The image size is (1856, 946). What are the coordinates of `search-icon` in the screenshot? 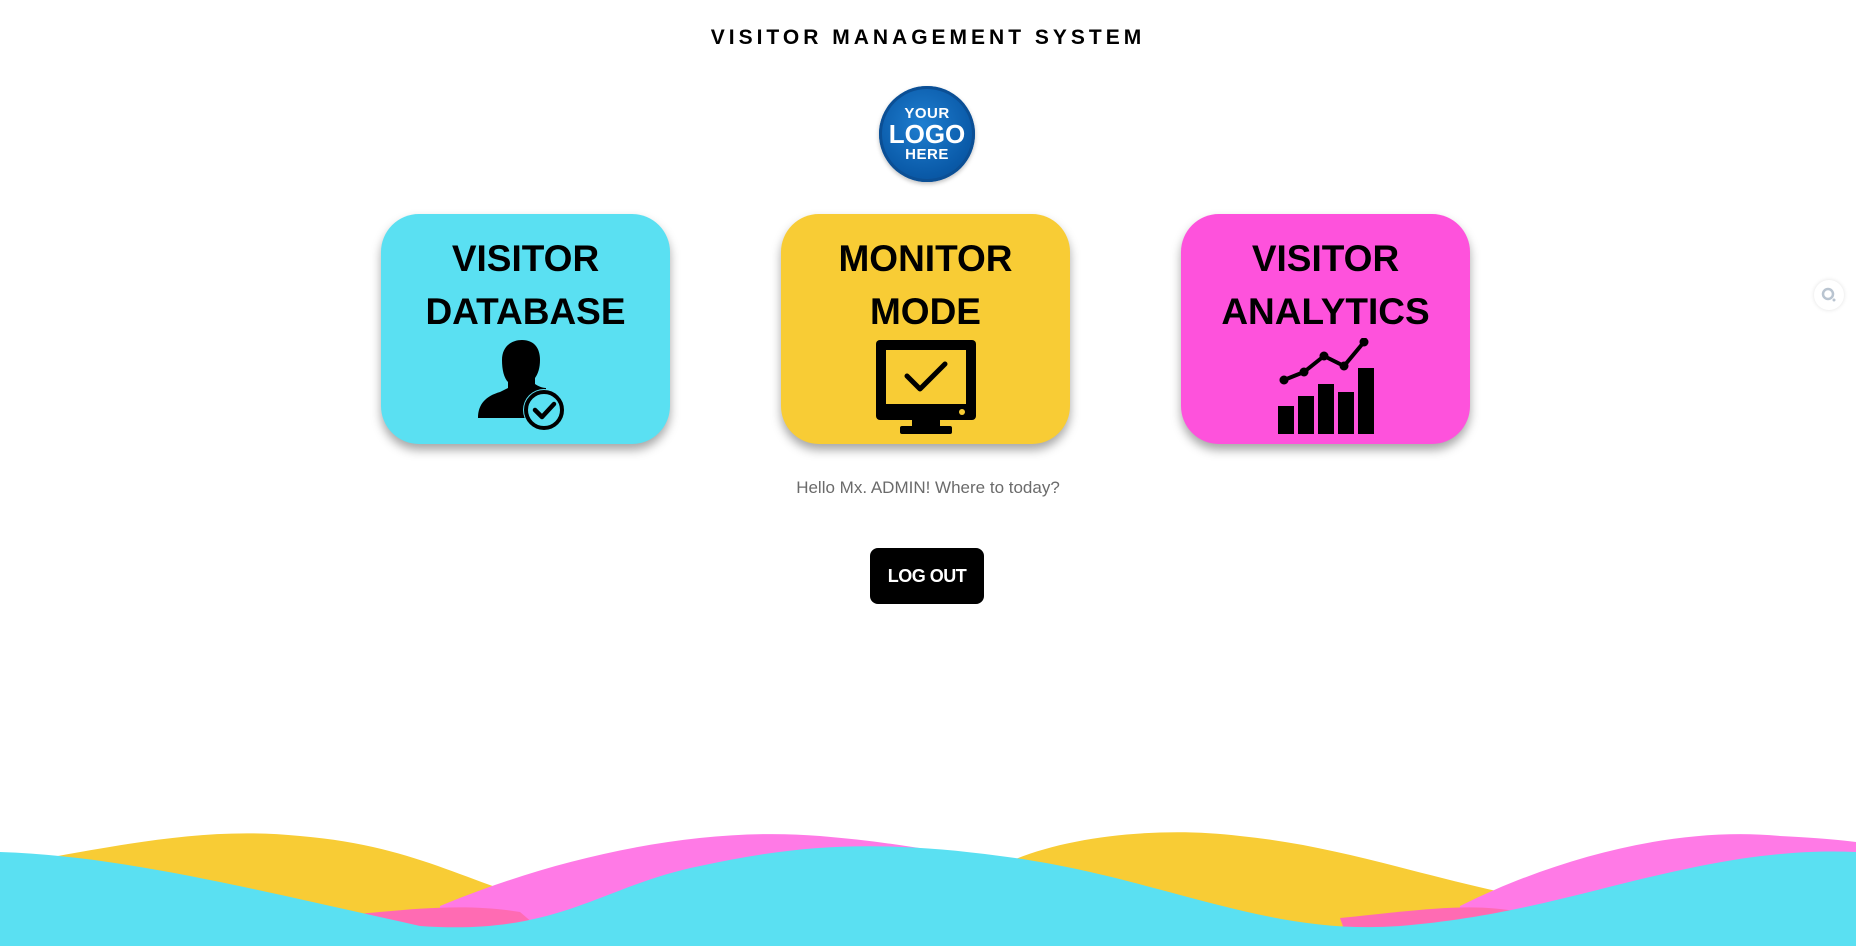 It's located at (1828, 294).